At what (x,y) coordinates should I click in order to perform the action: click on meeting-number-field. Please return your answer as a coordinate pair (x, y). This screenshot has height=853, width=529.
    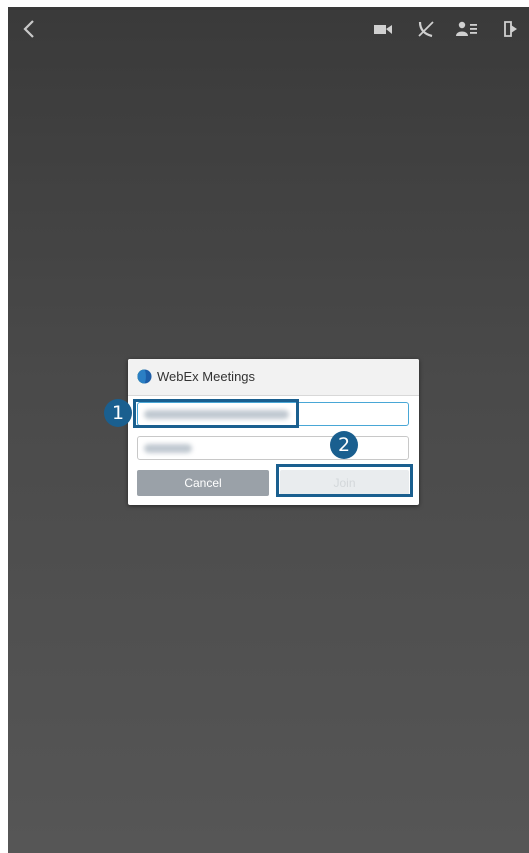
    Looking at the image, I should click on (273, 414).